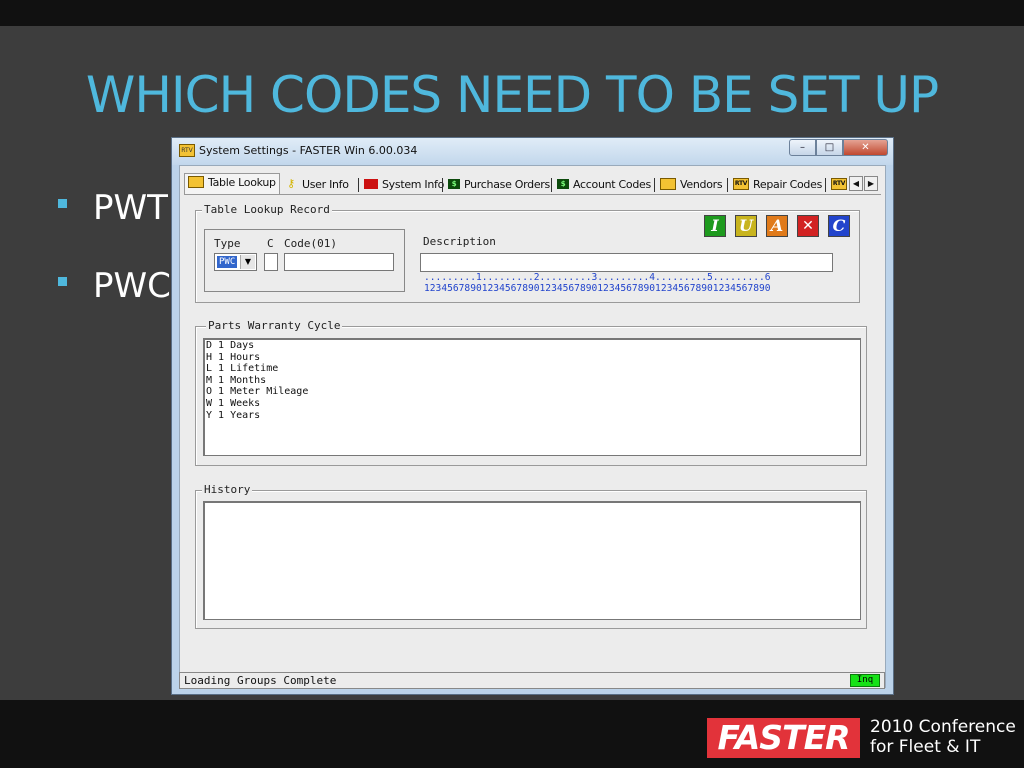 Image resolution: width=1024 pixels, height=768 pixels. What do you see at coordinates (788, 184) in the screenshot?
I see `tab-label: Repair Codes` at bounding box center [788, 184].